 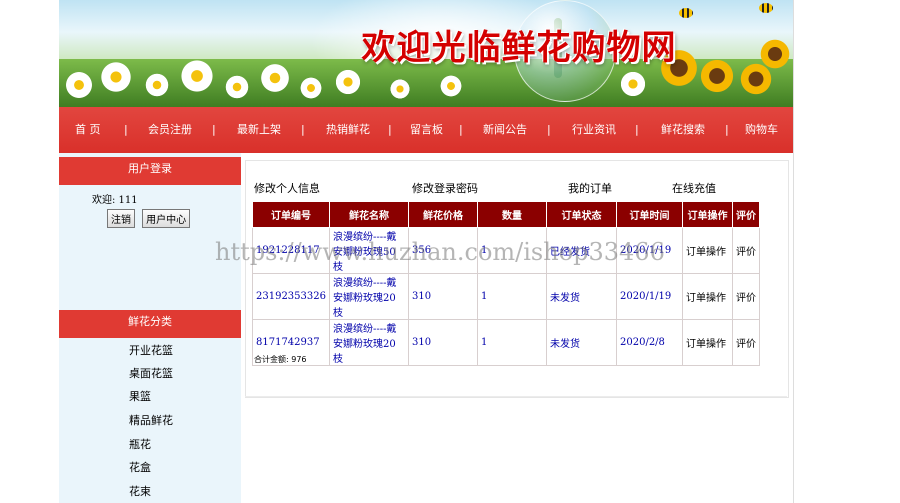 What do you see at coordinates (140, 444) in the screenshot?
I see `category-item: 瓶花` at bounding box center [140, 444].